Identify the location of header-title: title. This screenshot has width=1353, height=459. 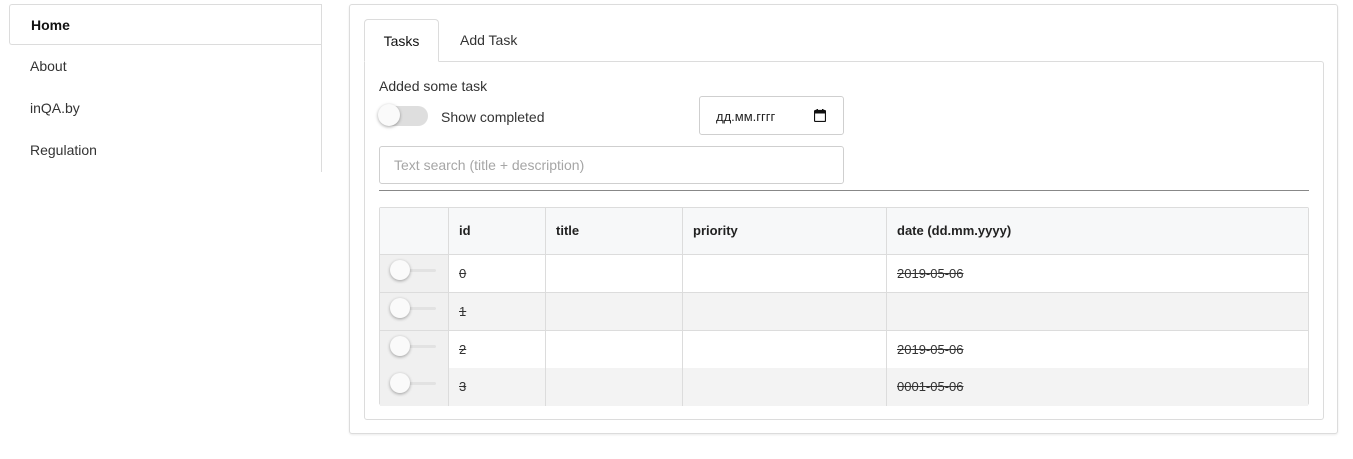
(614, 231).